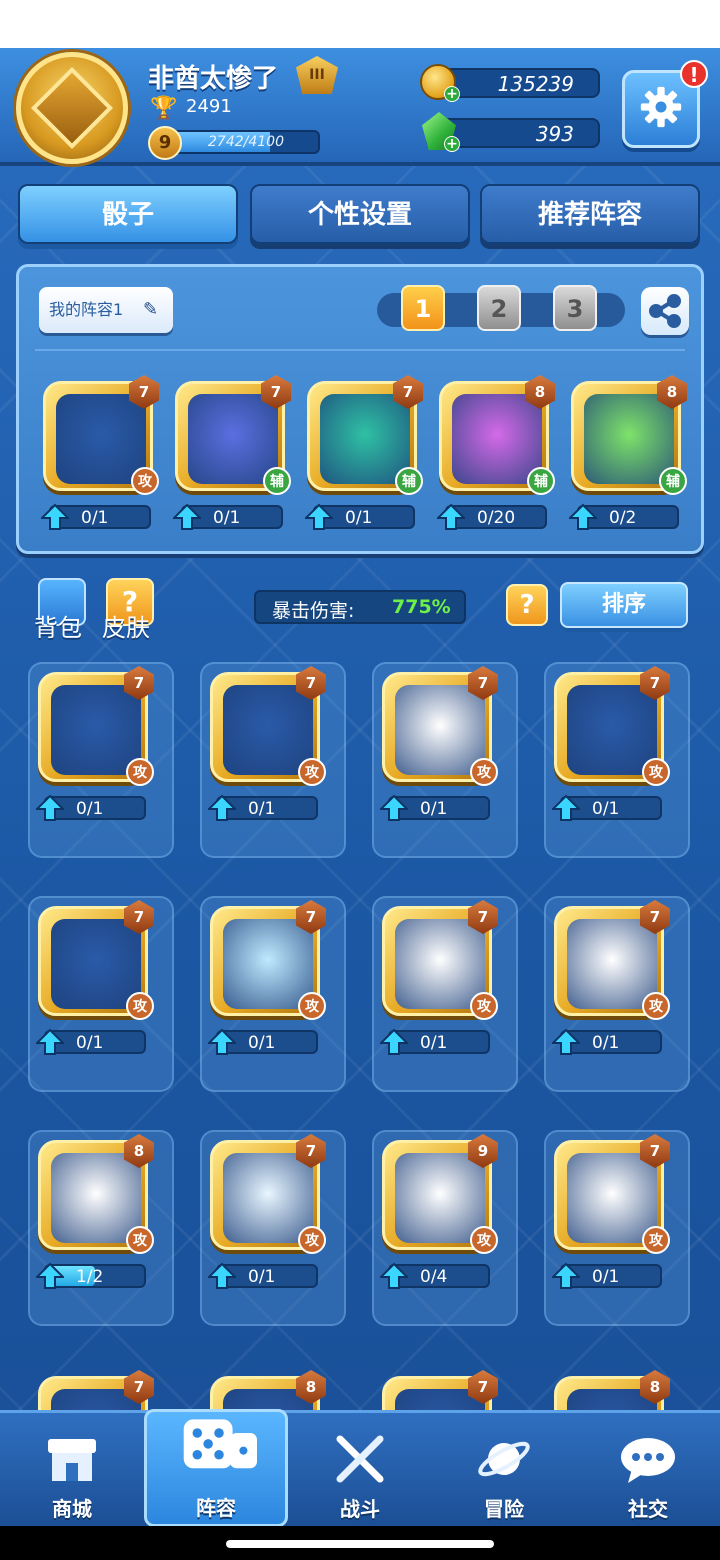 The width and height of the screenshot is (720, 1560). What do you see at coordinates (423, 308) in the screenshot?
I see `deck-number-1: 1` at bounding box center [423, 308].